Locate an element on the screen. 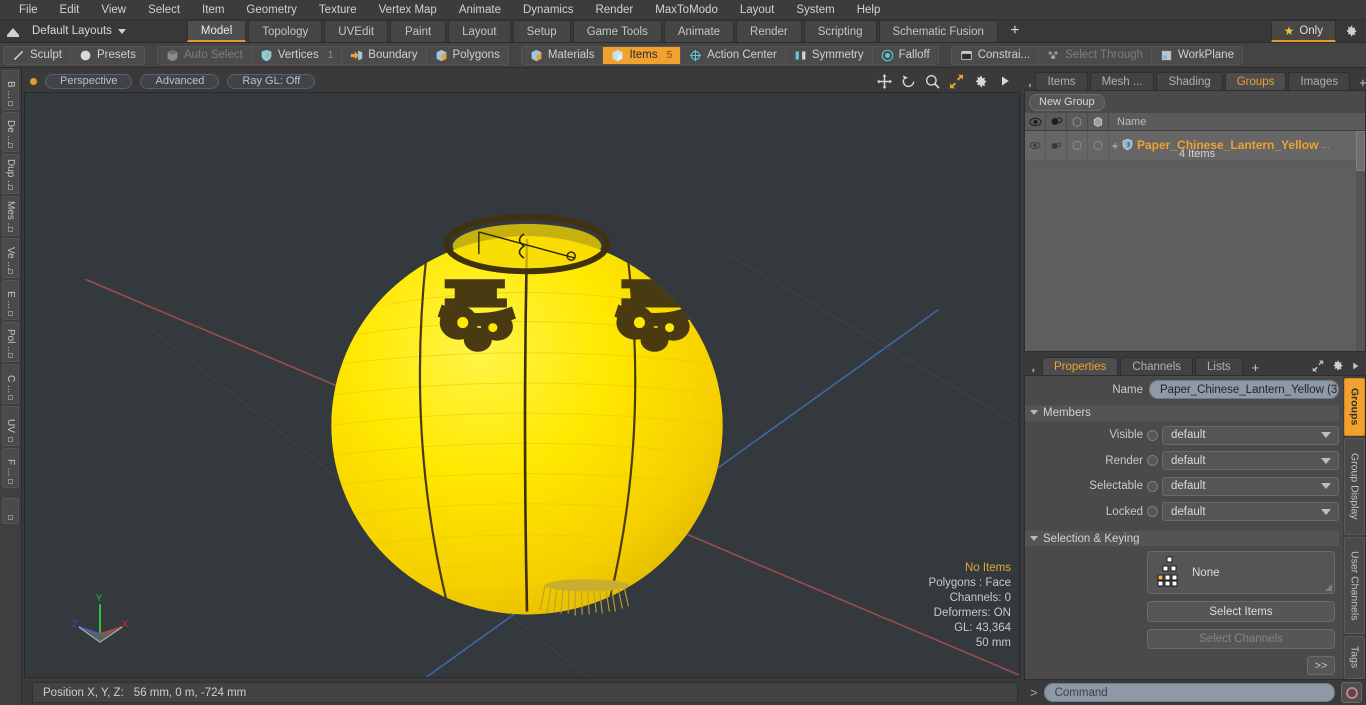 Image resolution: width=1366 pixels, height=705 pixels. visible-dropdown: default is located at coordinates (1250, 435).